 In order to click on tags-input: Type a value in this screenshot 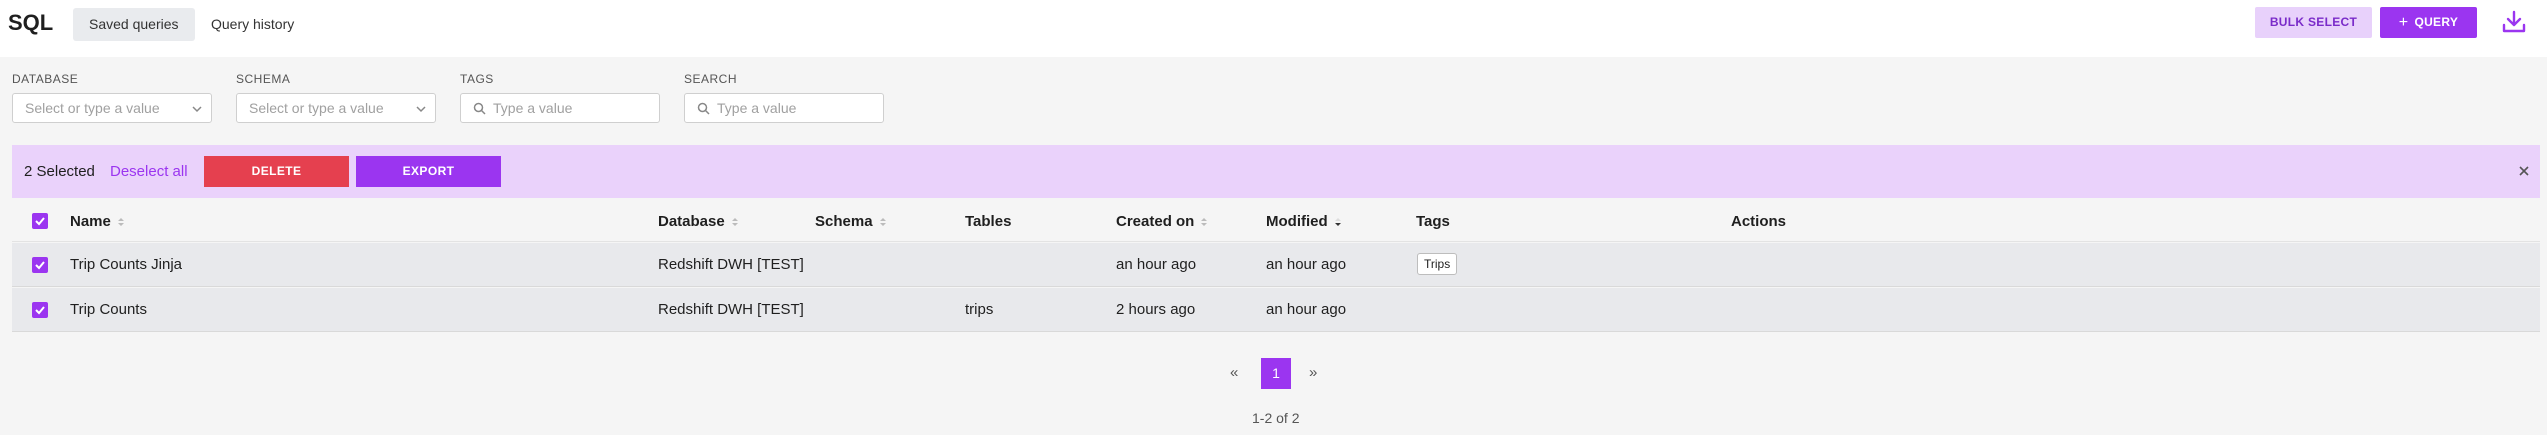, I will do `click(560, 108)`.